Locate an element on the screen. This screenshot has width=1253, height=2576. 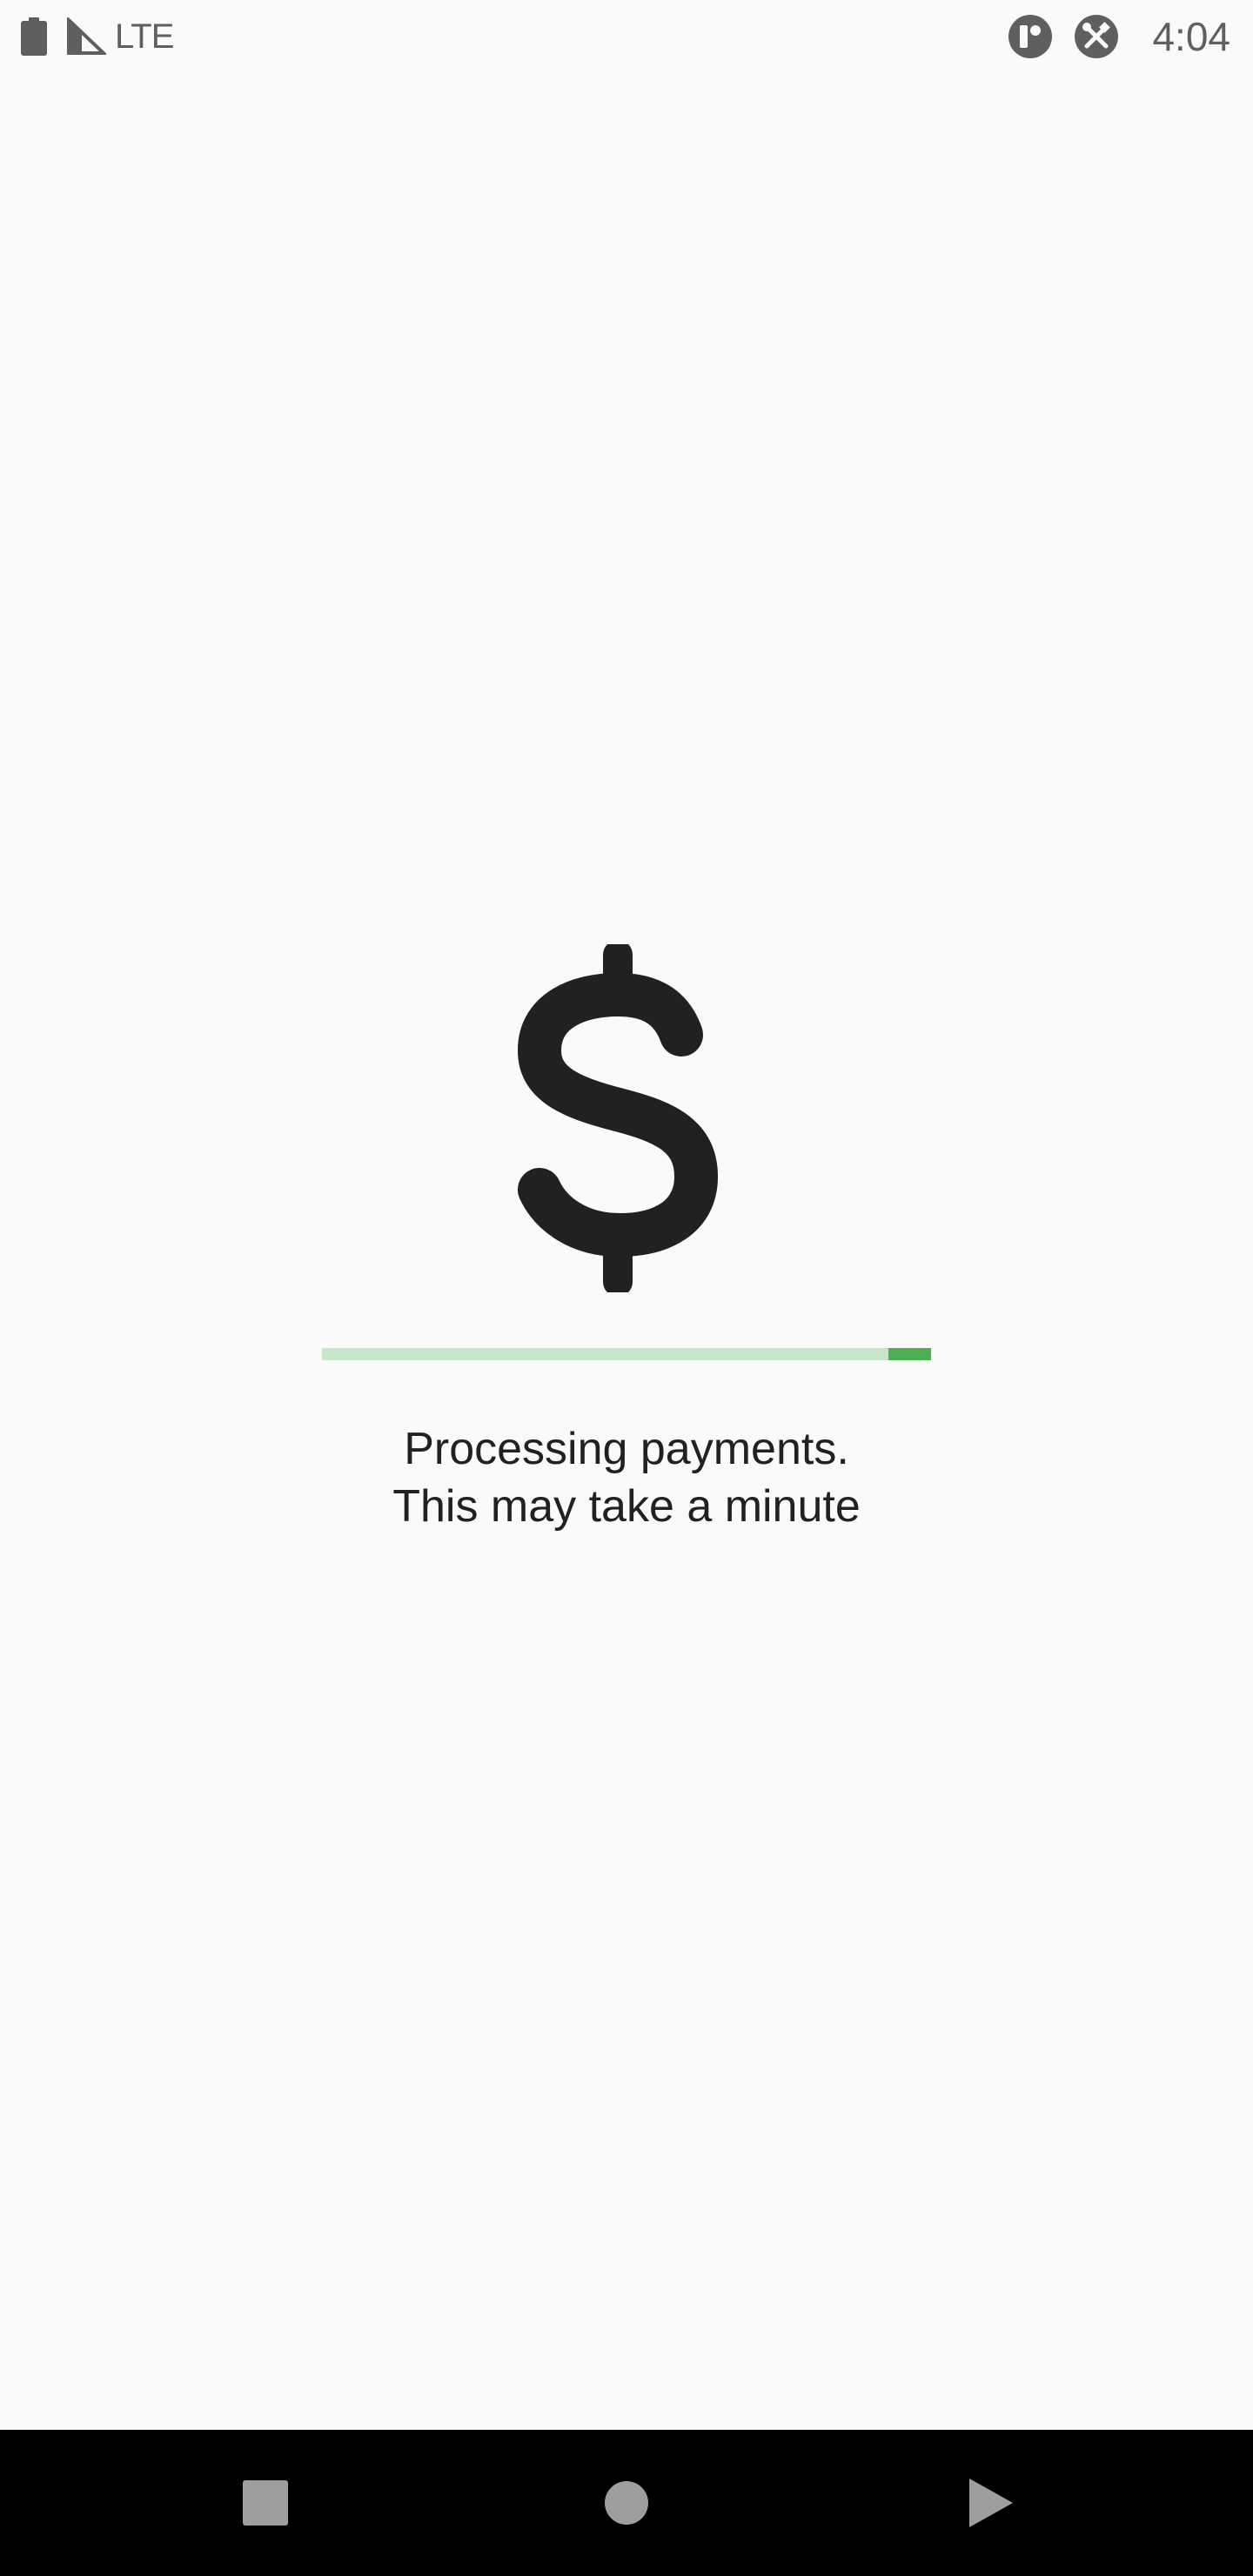
status-bar-right: 4:04 is located at coordinates (1108, 37).